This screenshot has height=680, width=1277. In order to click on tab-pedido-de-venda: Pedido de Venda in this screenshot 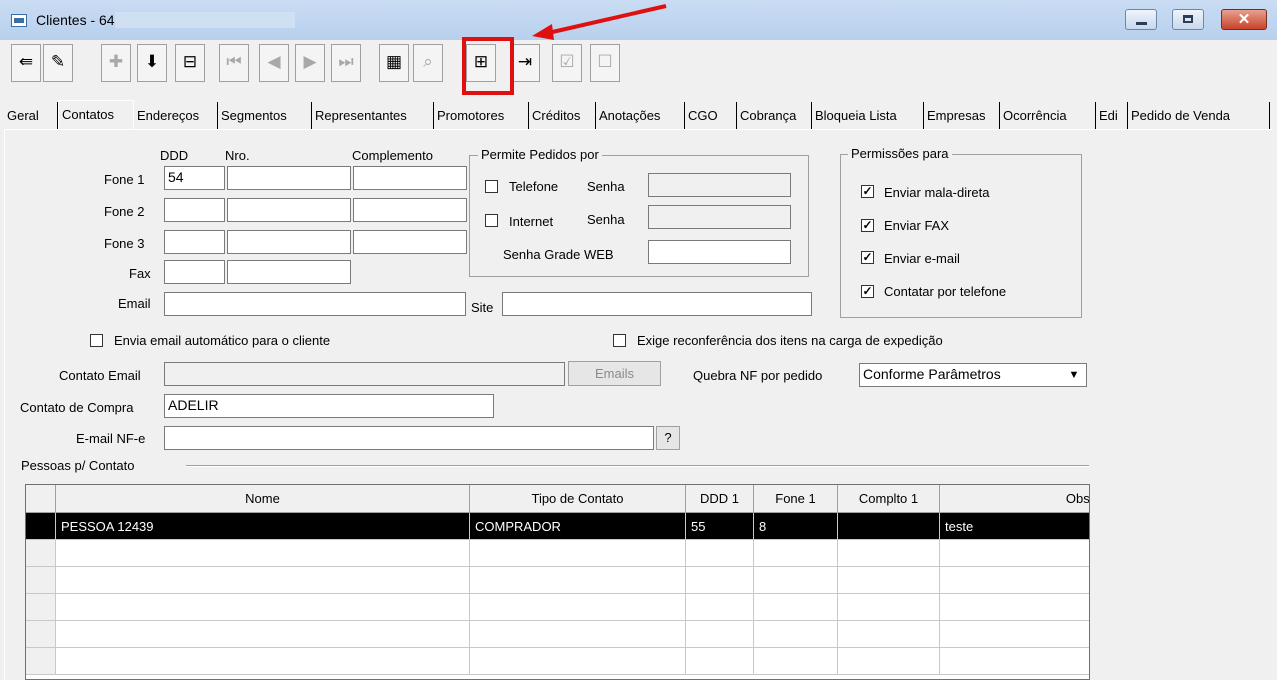, I will do `click(1199, 115)`.